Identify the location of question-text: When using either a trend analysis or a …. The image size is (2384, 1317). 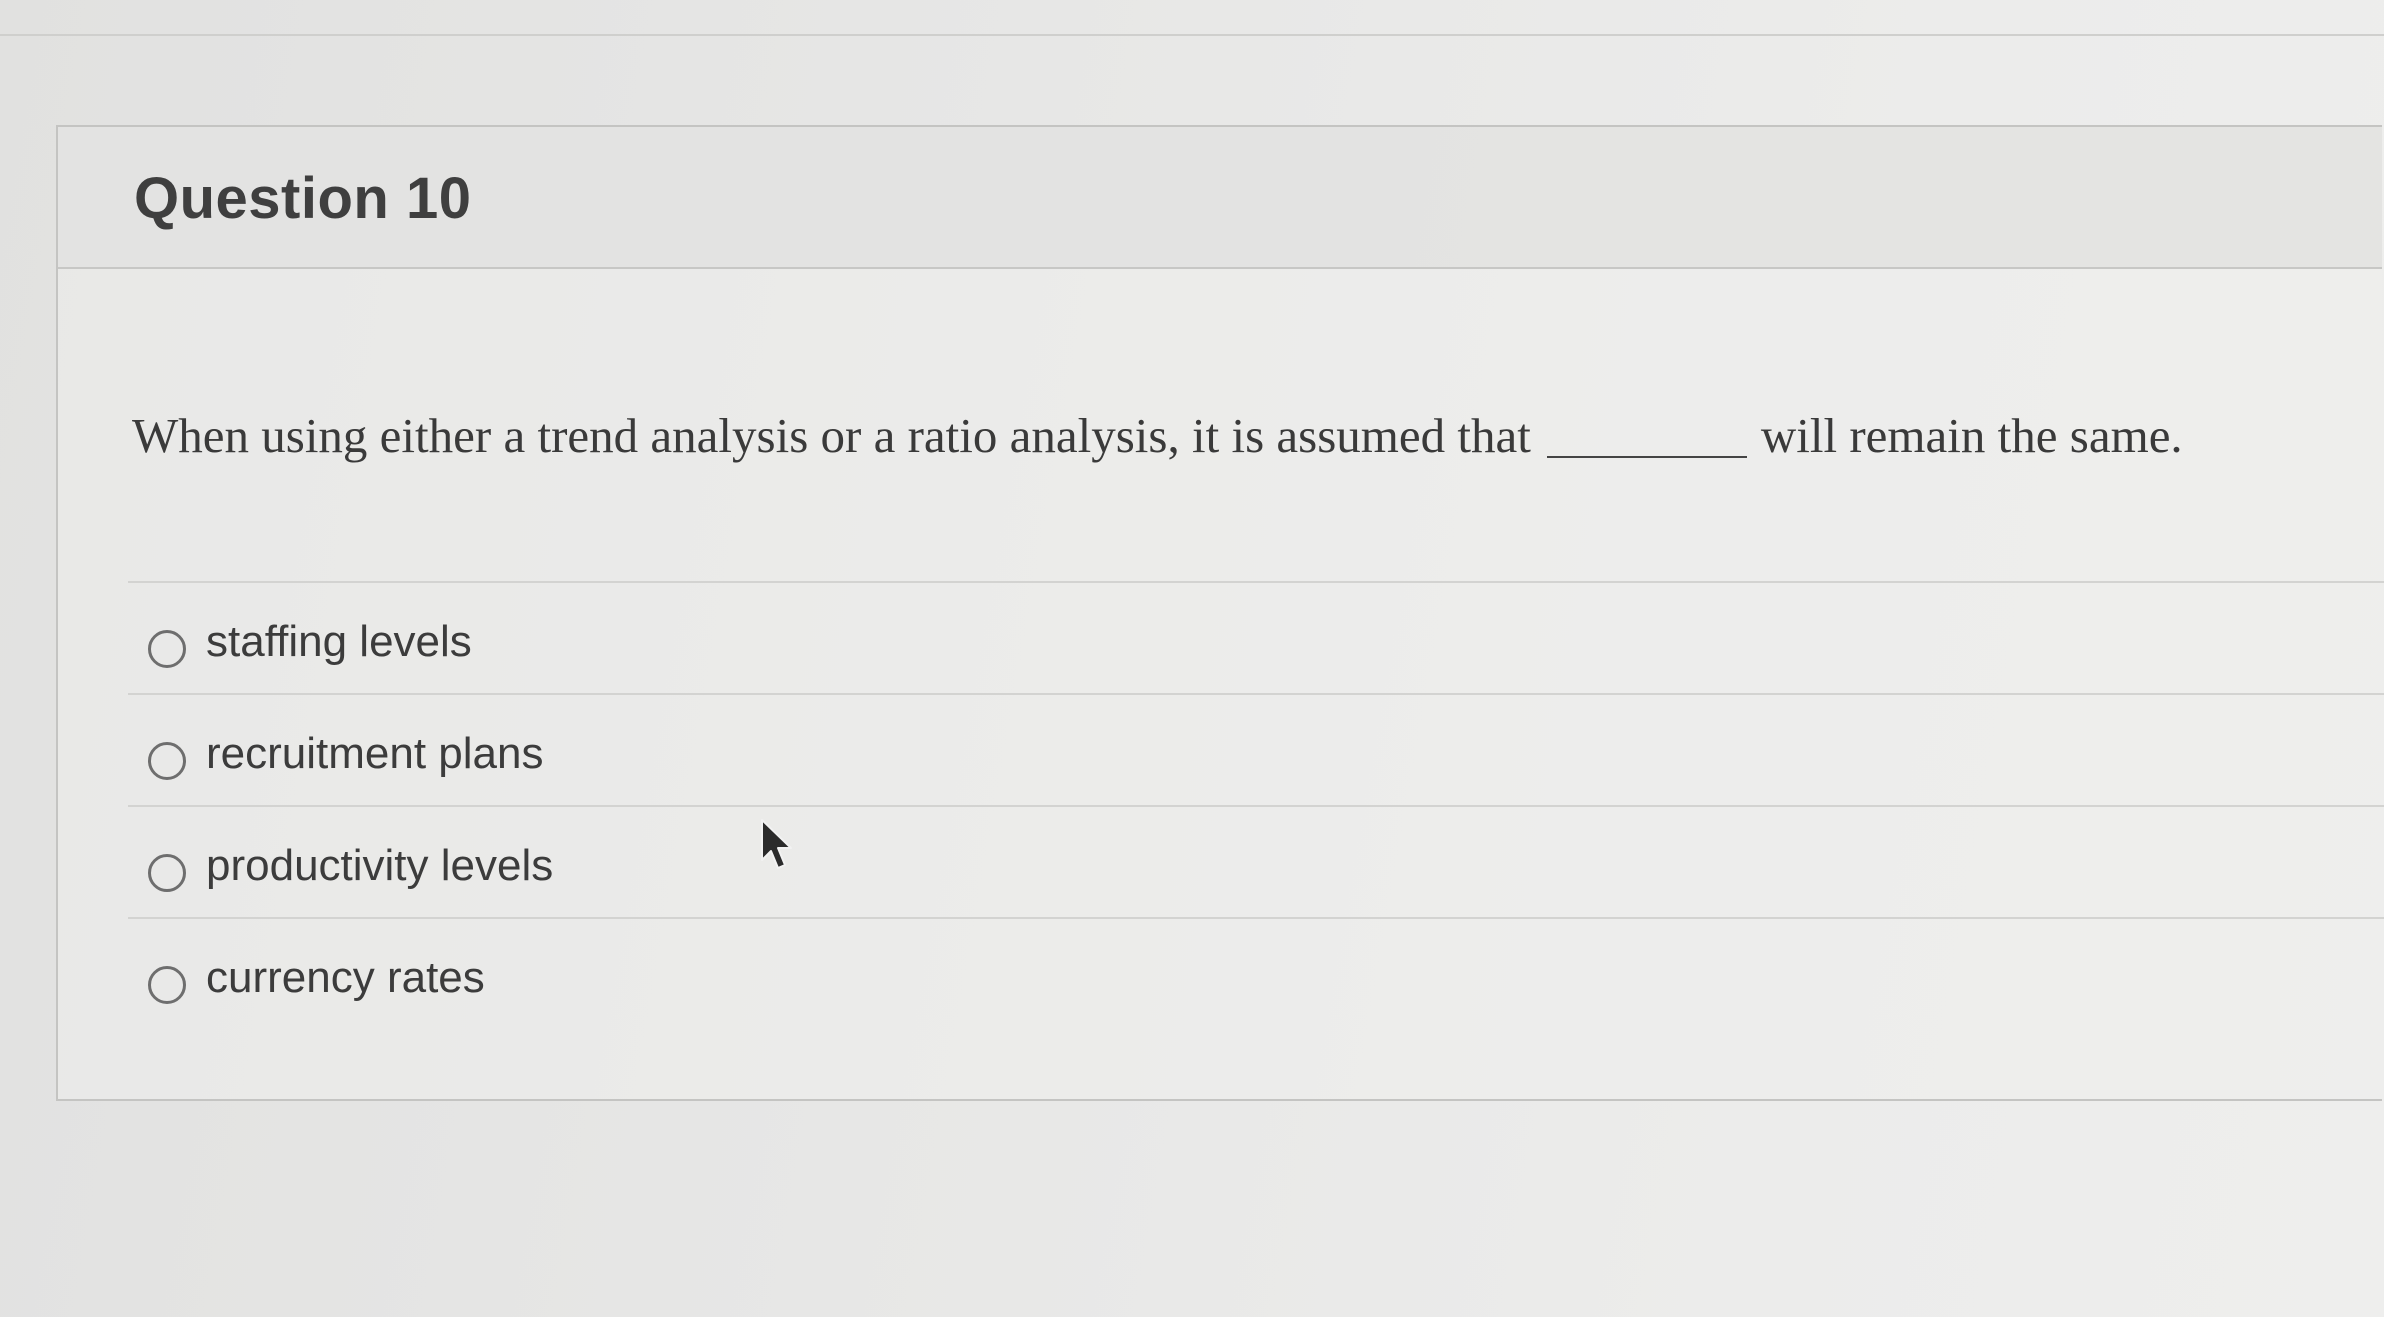
(1157, 435).